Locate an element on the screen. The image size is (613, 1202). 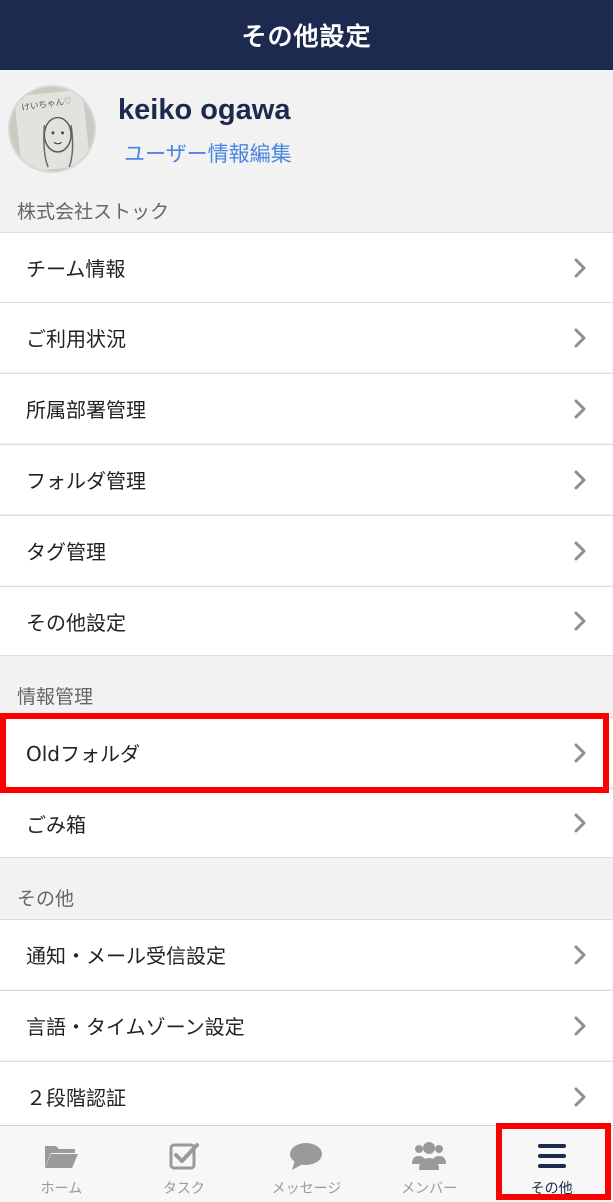
menu-item-team-info: チーム情報 is located at coordinates (306, 267).